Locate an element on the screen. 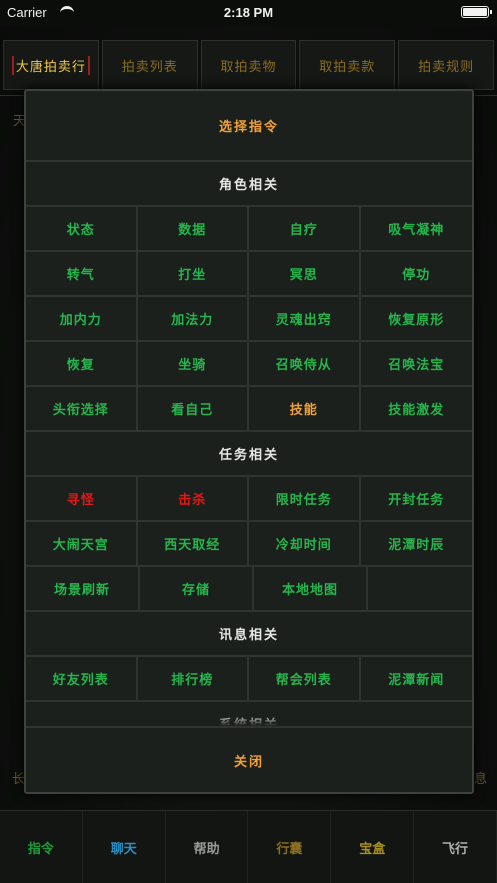  command-button: 击杀 is located at coordinates (193, 498).